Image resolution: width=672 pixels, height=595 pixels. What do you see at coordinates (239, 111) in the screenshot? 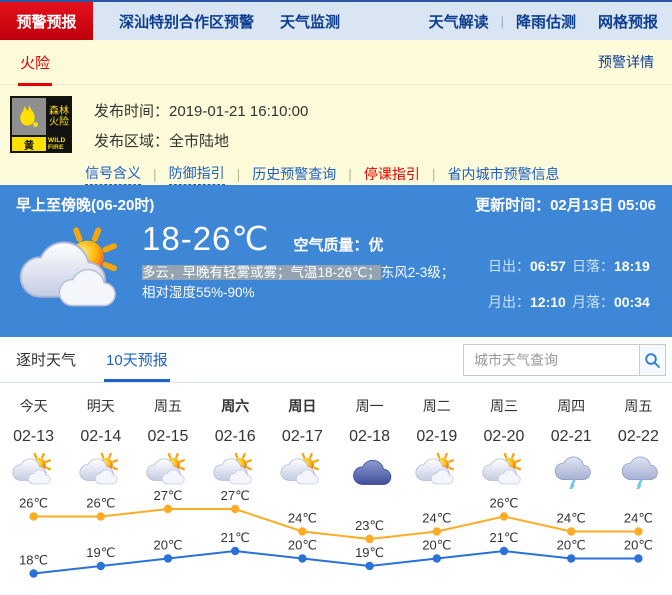
I see `publish-time-value: 2019-01-21 16:10:00` at bounding box center [239, 111].